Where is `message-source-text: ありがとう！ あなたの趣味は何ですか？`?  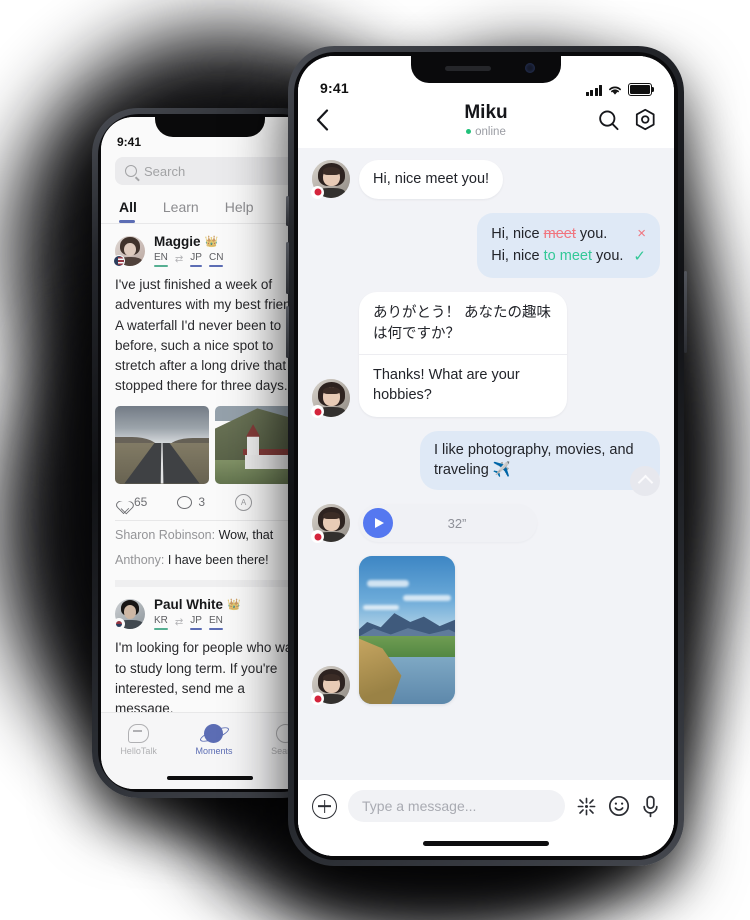
message-source-text: ありがとう！ あなたの趣味は何ですか？ is located at coordinates (463, 323).